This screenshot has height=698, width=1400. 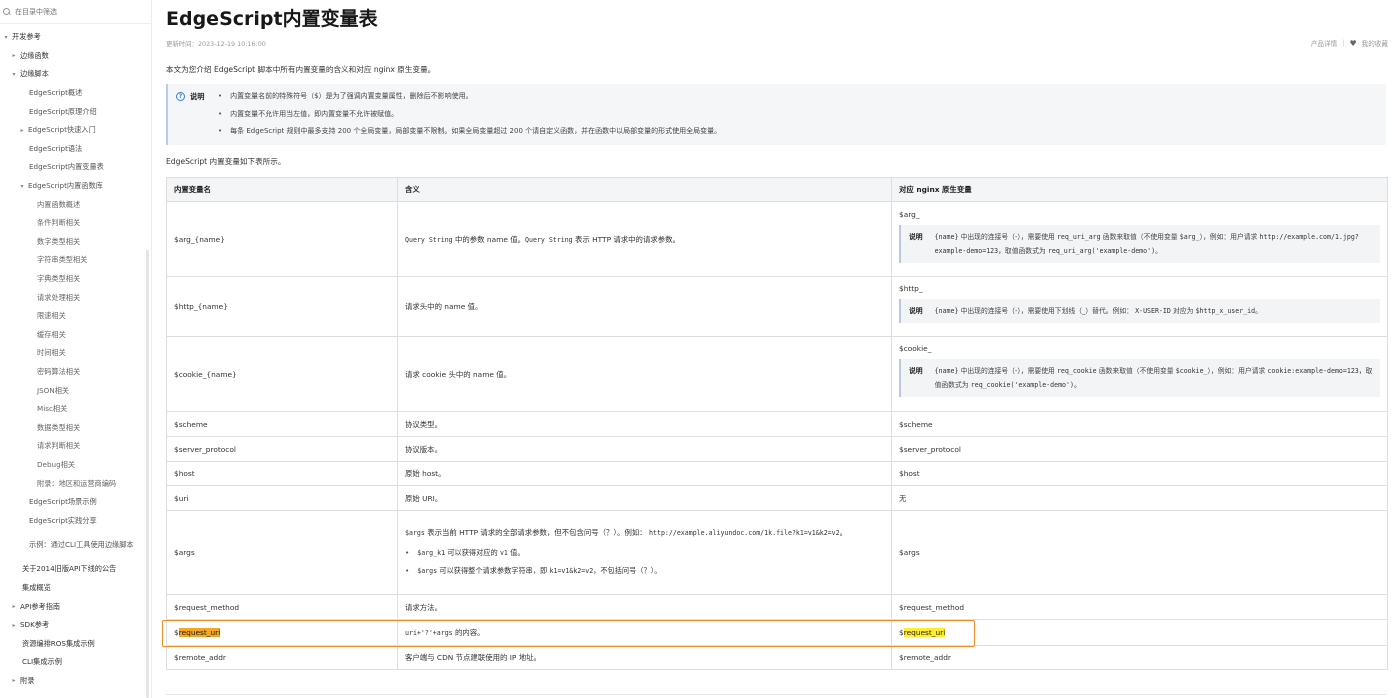 What do you see at coordinates (75, 297) in the screenshot?
I see `sidebar-item: 请求处理相关` at bounding box center [75, 297].